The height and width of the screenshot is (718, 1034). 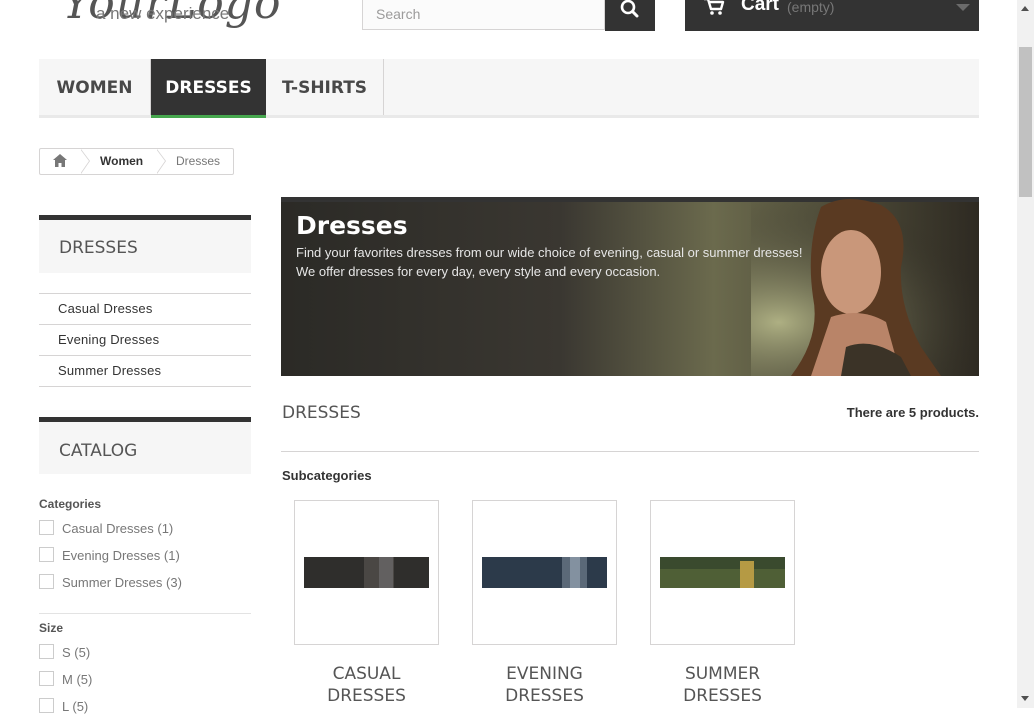 I want to click on search-input, so click(x=483, y=14).